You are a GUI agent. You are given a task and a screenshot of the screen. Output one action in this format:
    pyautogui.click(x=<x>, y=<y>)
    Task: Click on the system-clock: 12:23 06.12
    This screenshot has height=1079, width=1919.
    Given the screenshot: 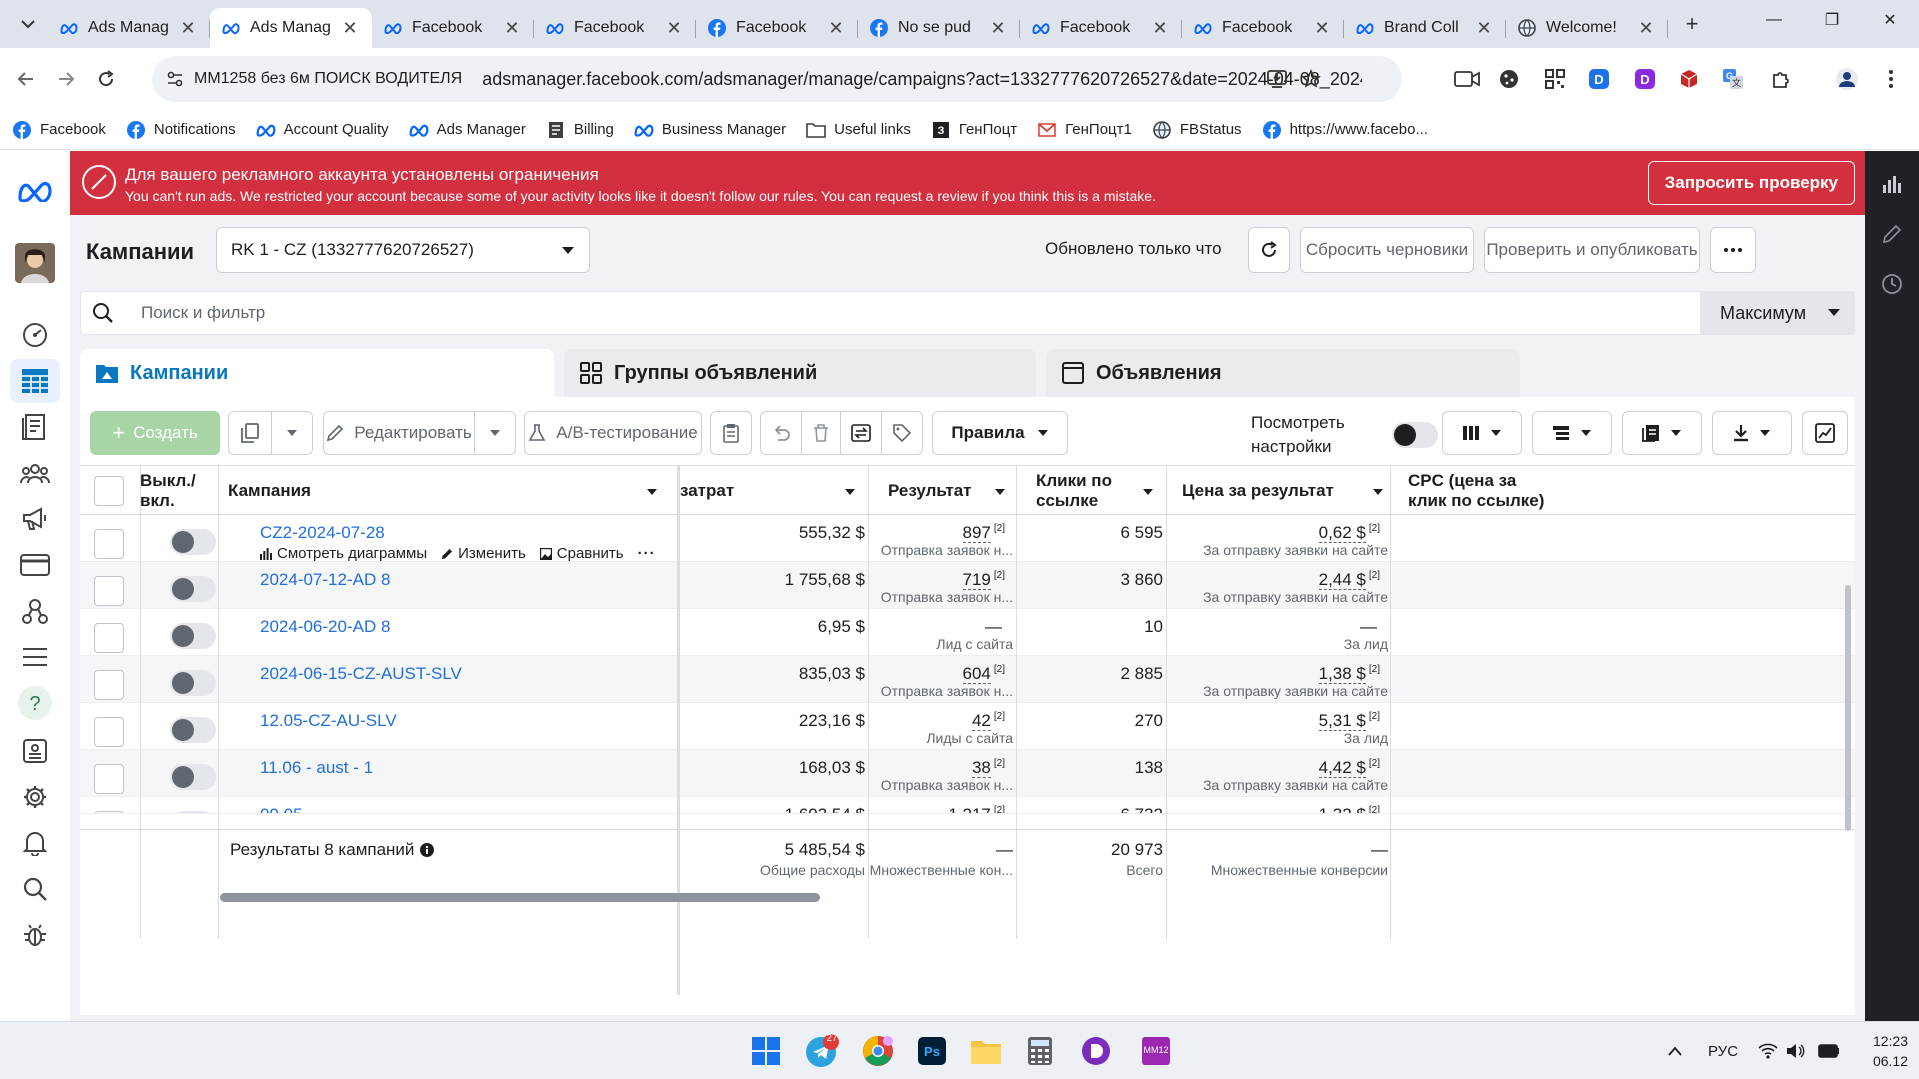 What is the action you would take?
    pyautogui.click(x=1883, y=1051)
    